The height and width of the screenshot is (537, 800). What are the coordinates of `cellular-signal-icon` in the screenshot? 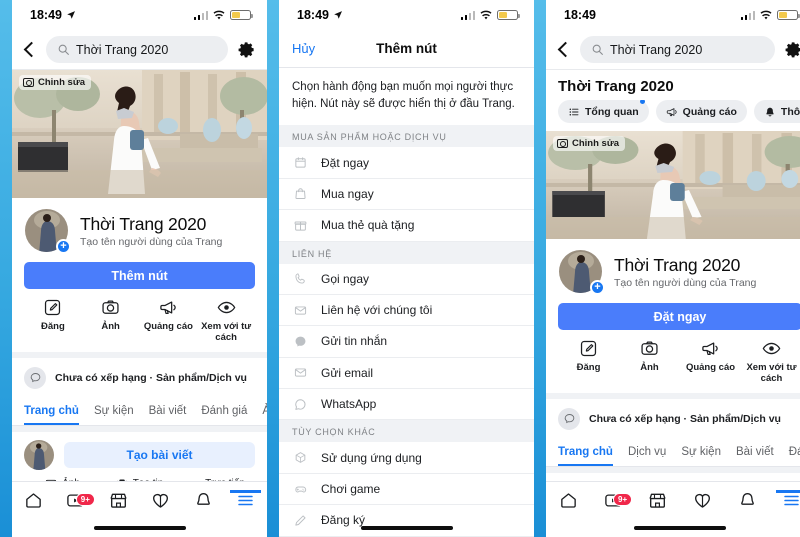 It's located at (747, 15).